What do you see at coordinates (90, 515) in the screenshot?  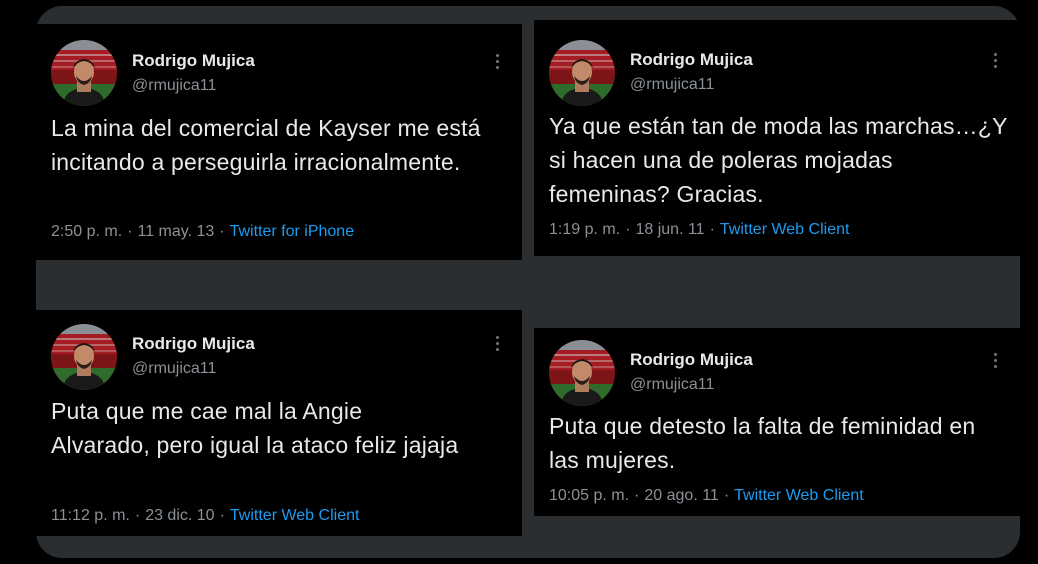 I see `tweet-time: 11:12 p. m.` at bounding box center [90, 515].